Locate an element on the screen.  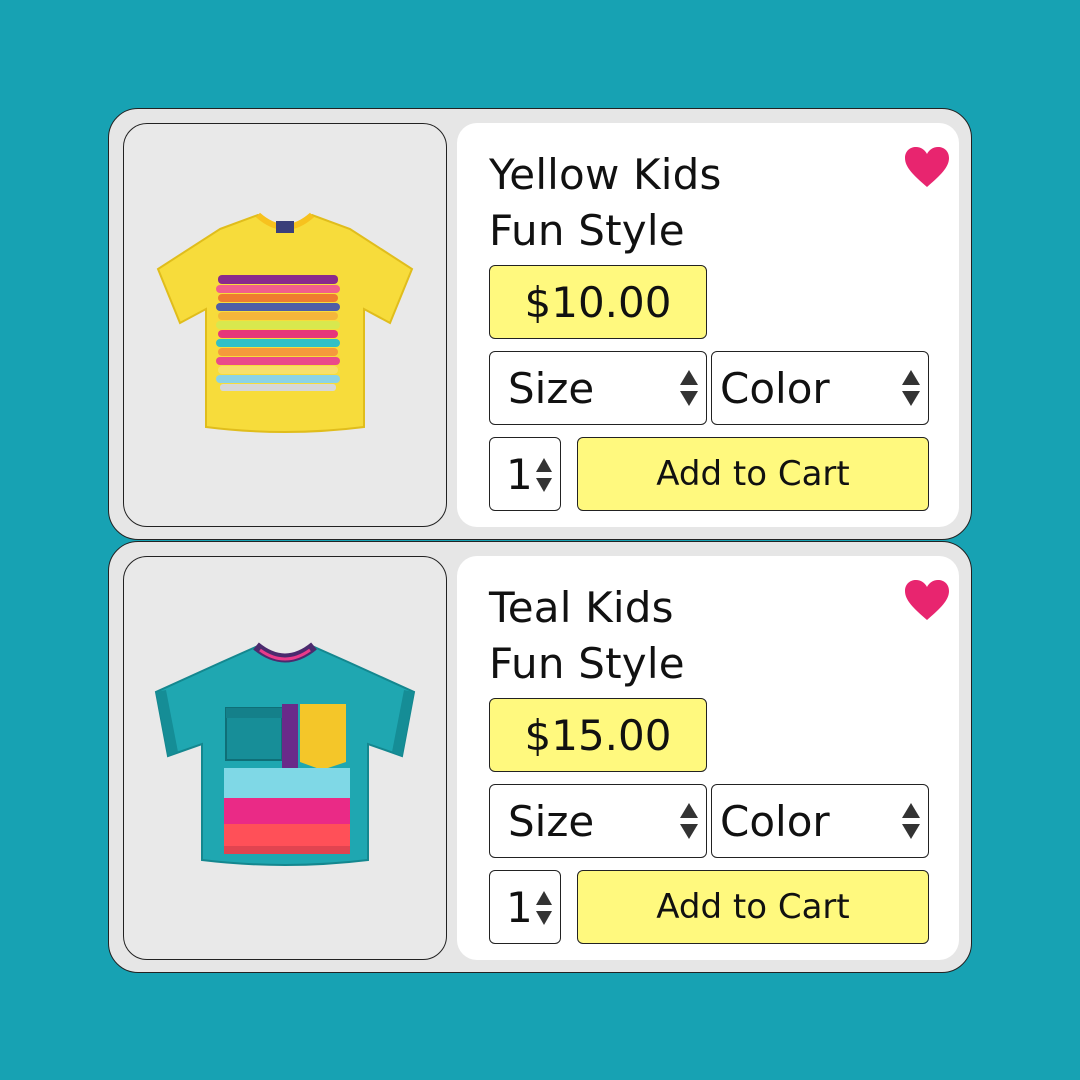
product-title-line: Yellow Kids is located at coordinates (605, 174).